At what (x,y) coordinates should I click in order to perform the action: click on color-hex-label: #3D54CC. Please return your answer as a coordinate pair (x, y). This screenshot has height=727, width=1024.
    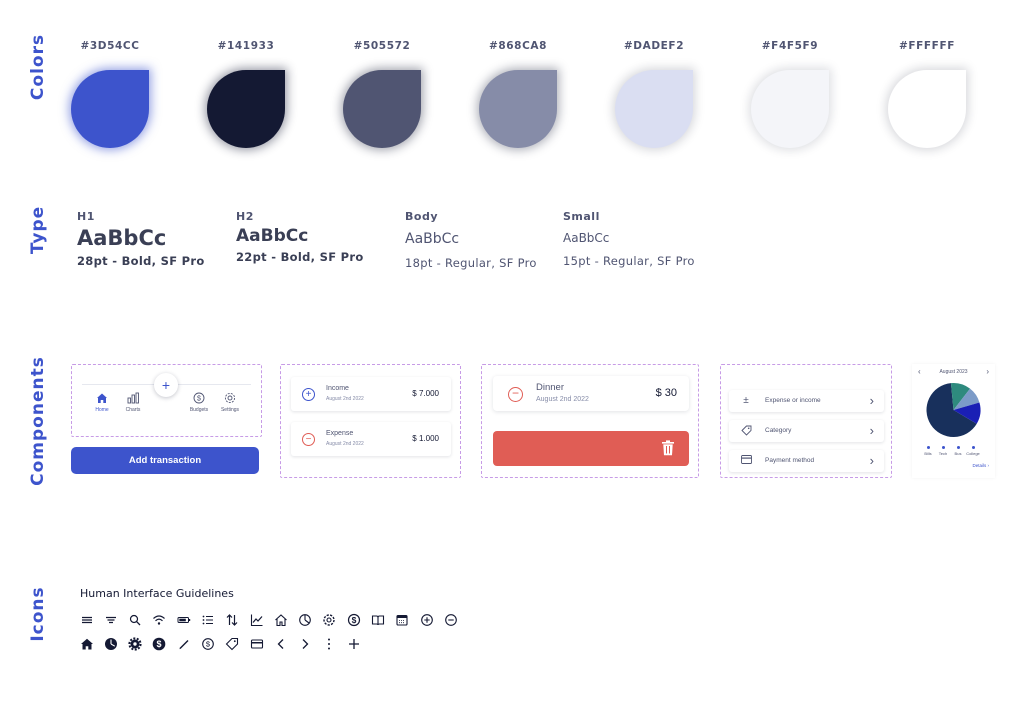
    Looking at the image, I should click on (110, 46).